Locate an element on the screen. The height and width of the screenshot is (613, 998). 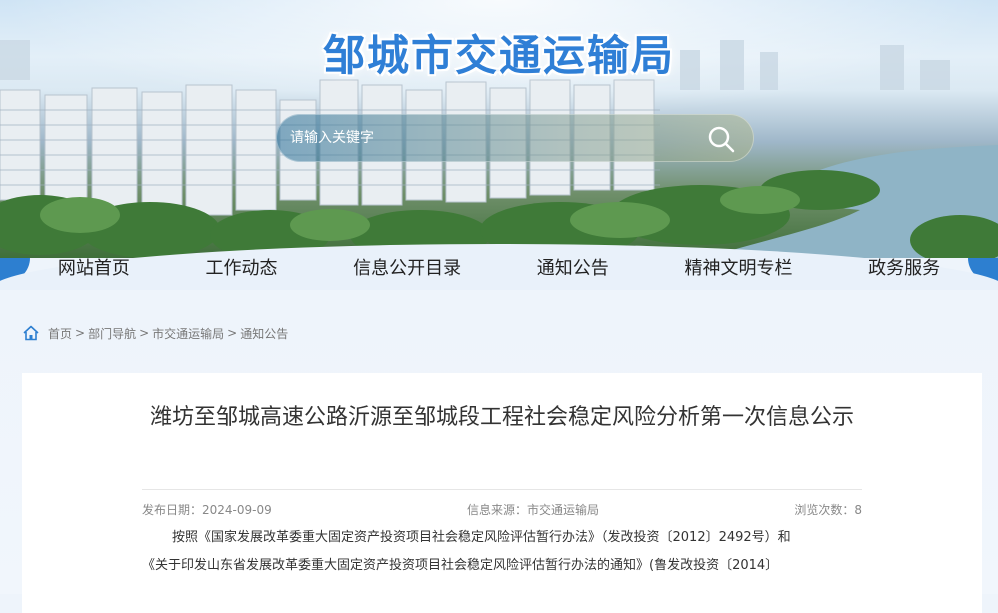
breadcrumb-dept-nav: 部门导航 is located at coordinates (112, 333).